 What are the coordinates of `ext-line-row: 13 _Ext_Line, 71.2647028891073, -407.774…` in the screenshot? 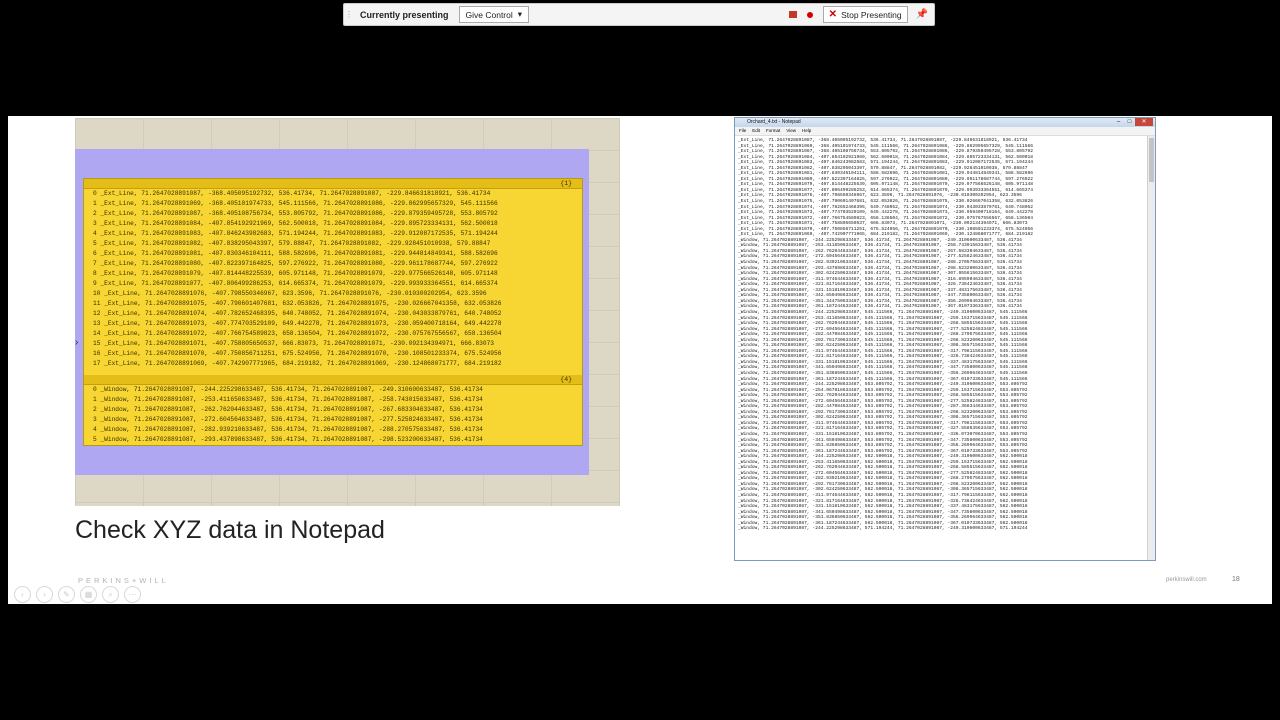 It's located at (297, 323).